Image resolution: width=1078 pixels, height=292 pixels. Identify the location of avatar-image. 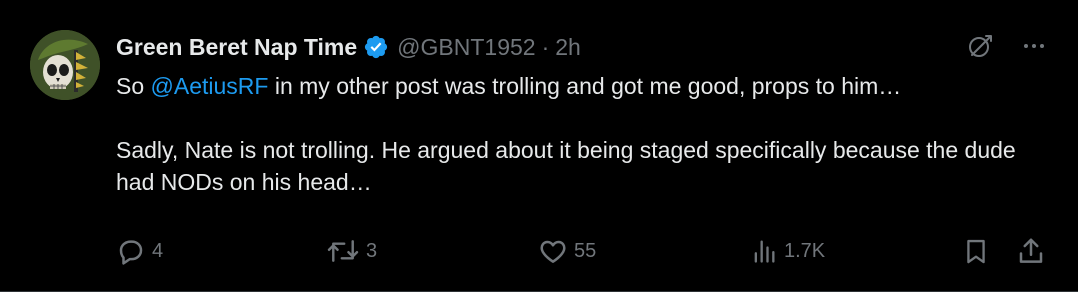
(65, 65).